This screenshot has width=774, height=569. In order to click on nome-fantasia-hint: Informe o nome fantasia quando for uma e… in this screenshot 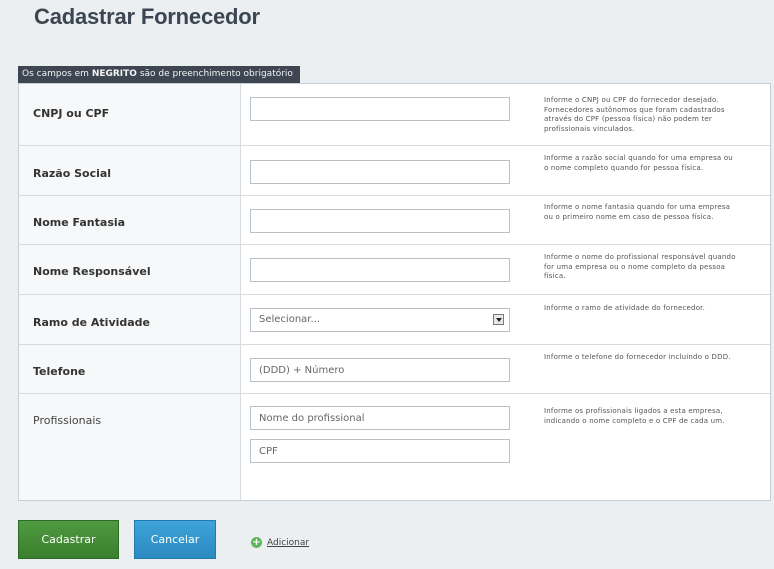, I will do `click(637, 212)`.